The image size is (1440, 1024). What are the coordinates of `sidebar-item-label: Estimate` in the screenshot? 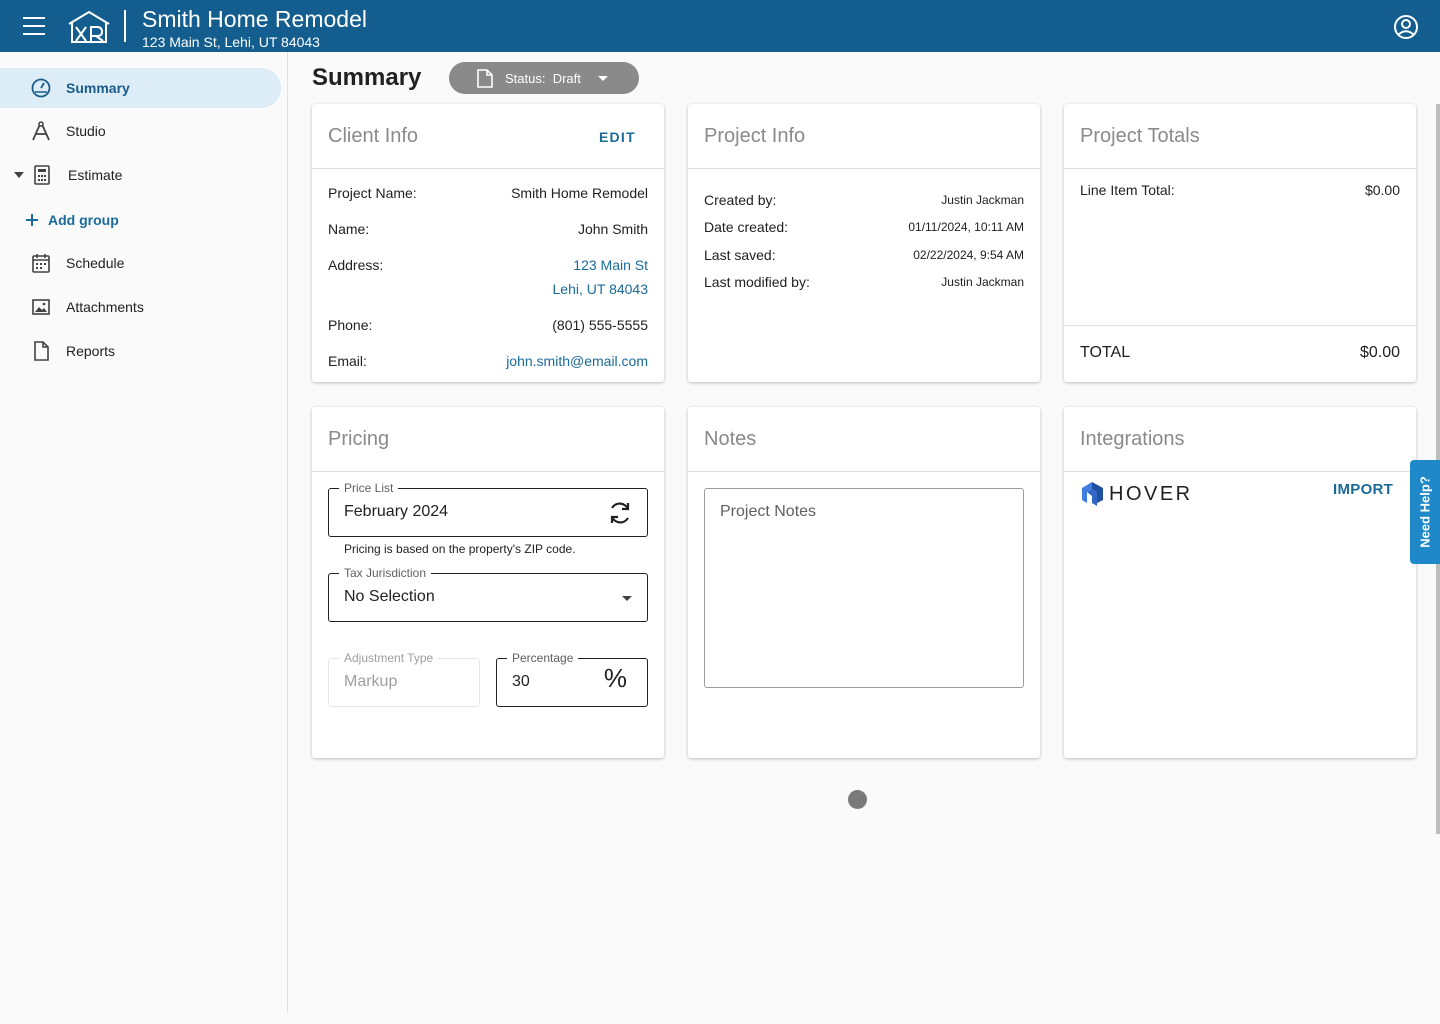 It's located at (95, 175).